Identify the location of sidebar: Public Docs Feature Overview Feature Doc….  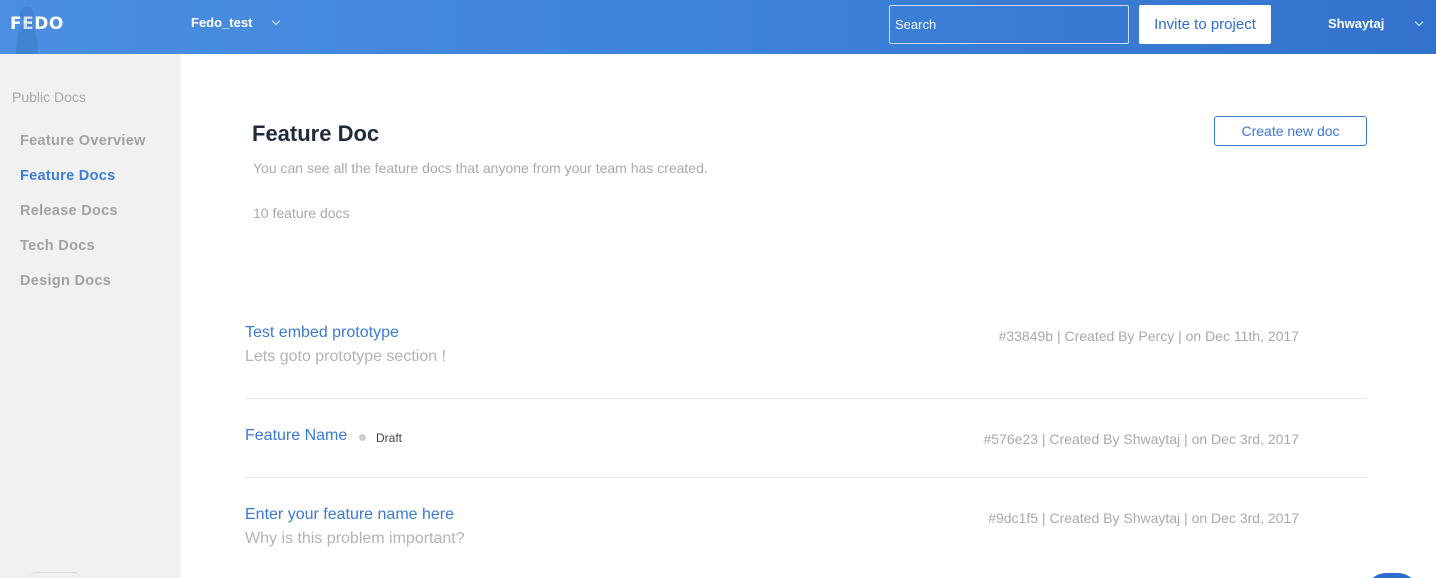
(90, 316).